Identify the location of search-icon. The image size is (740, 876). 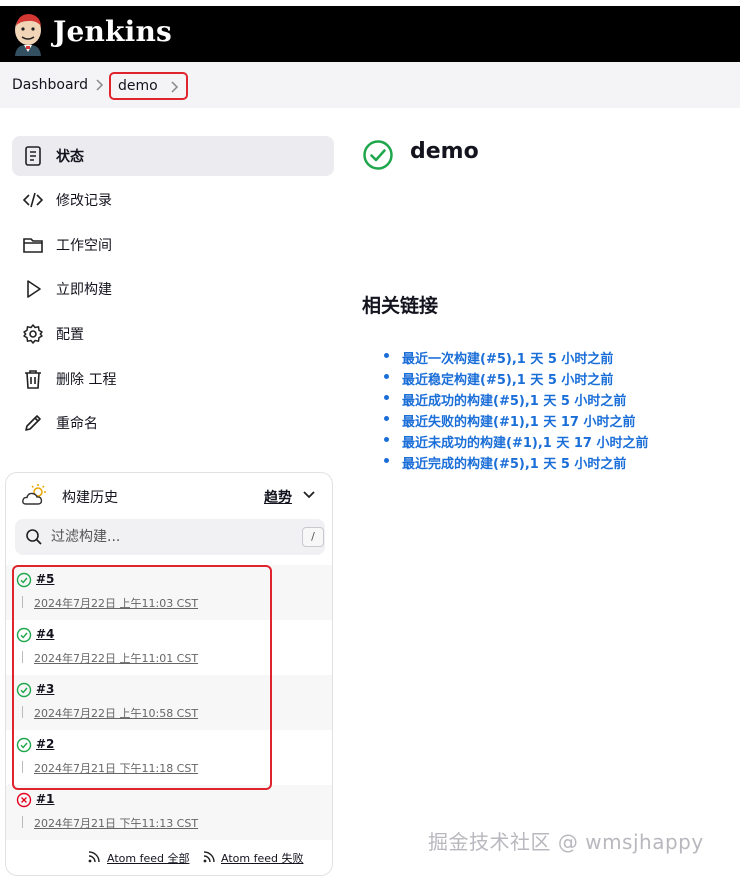
(34, 537).